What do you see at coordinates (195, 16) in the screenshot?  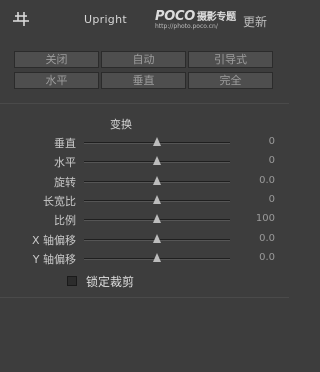 I see `watermark-brand: POCO 摄影专题` at bounding box center [195, 16].